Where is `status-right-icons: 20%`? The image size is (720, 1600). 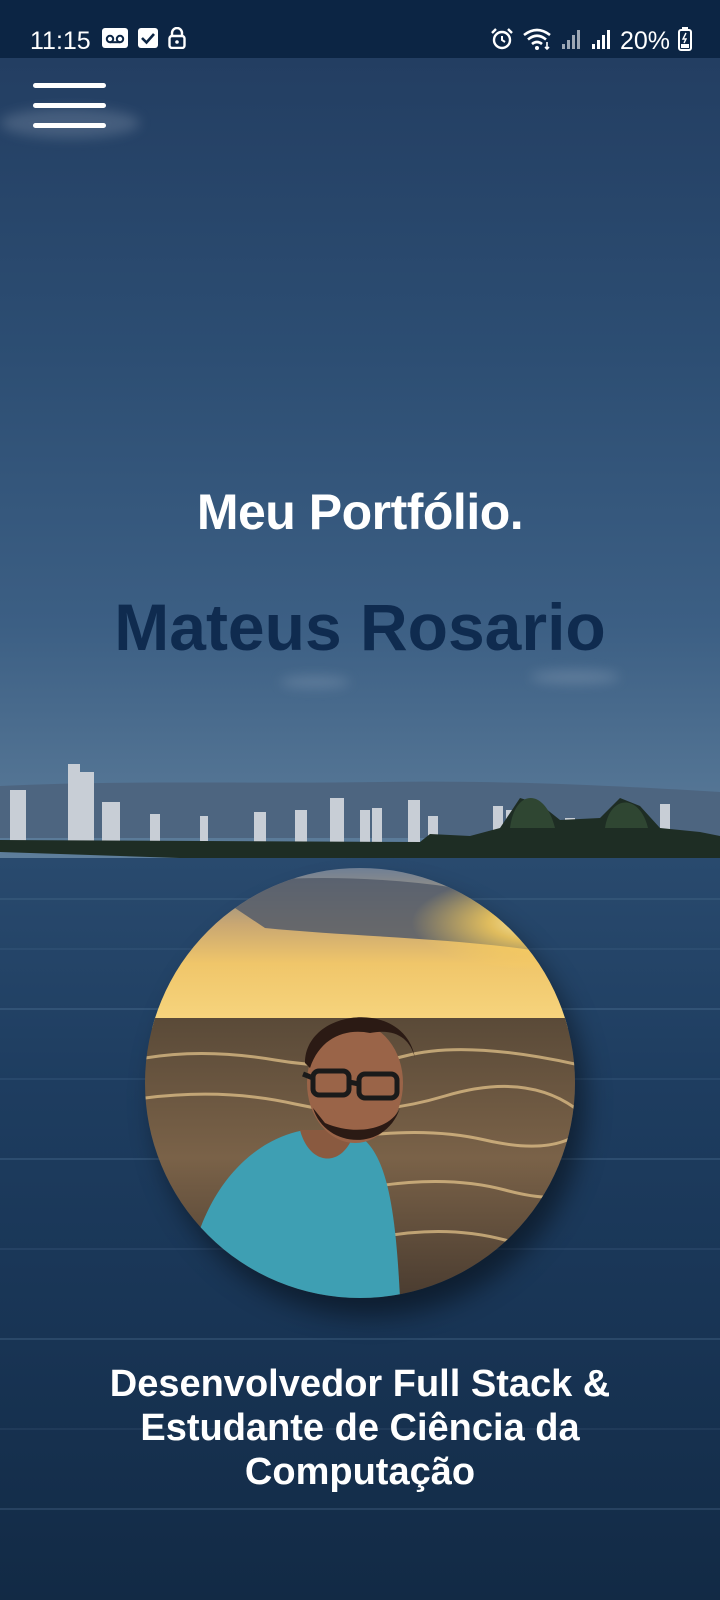
status-right-icons: 20% is located at coordinates (591, 41).